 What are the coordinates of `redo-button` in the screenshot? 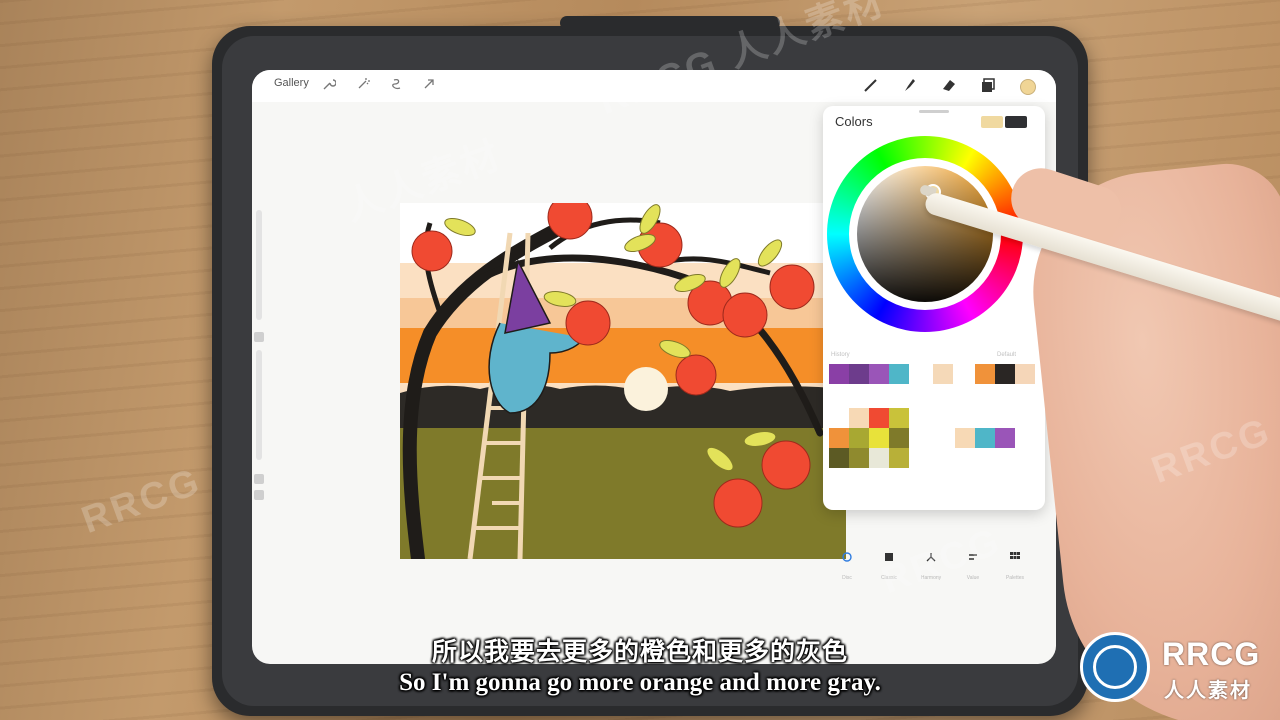 It's located at (259, 495).